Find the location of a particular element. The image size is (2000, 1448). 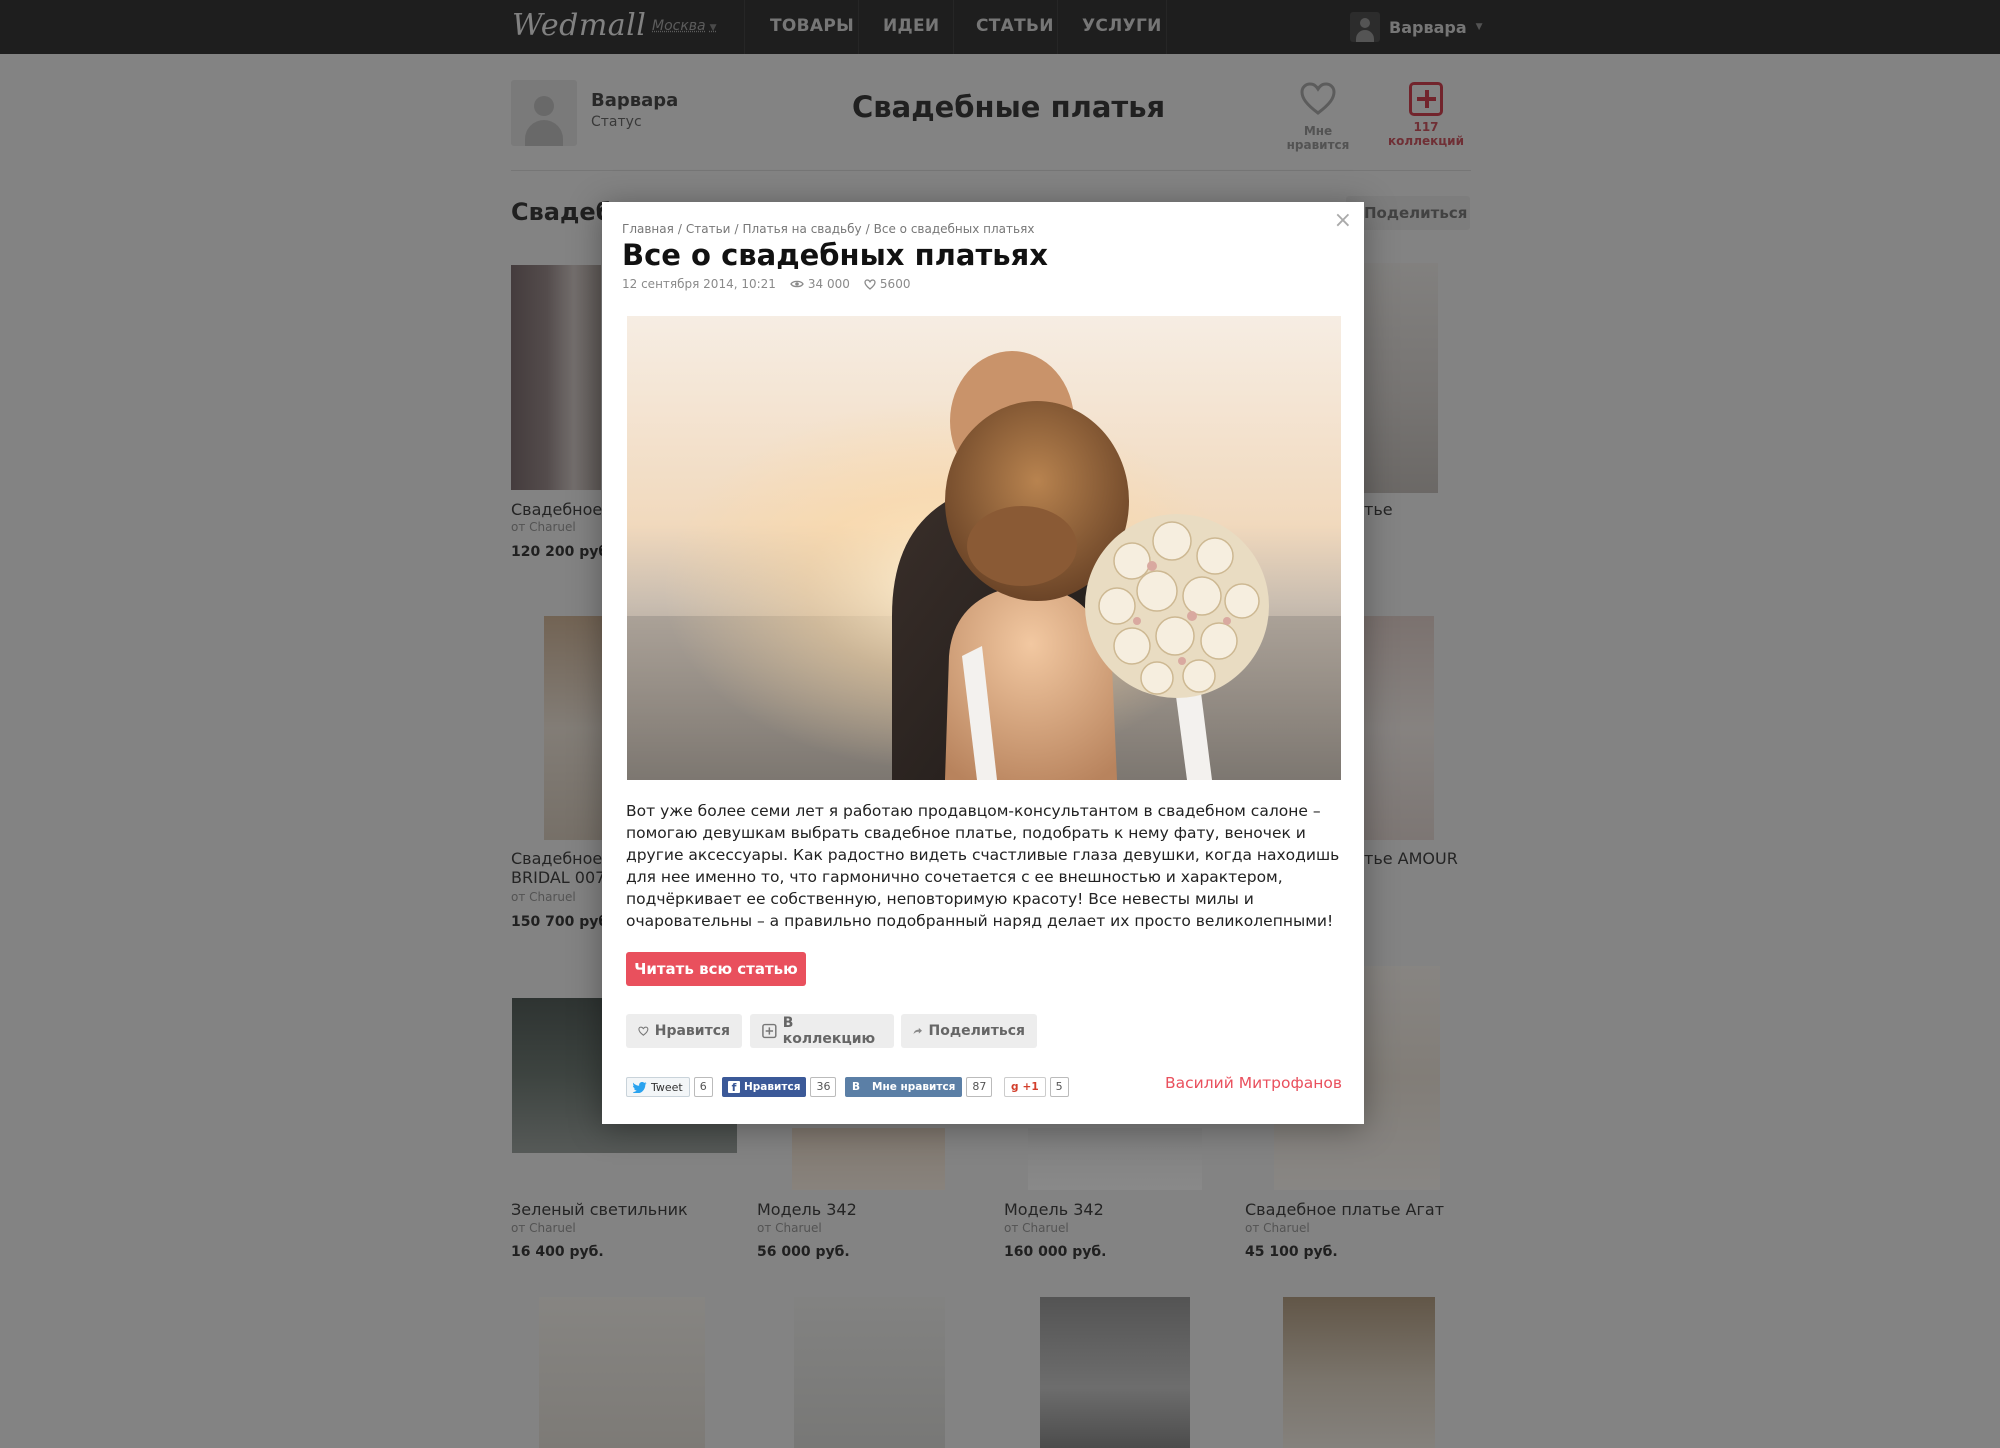

close-icon: × is located at coordinates (1343, 220).